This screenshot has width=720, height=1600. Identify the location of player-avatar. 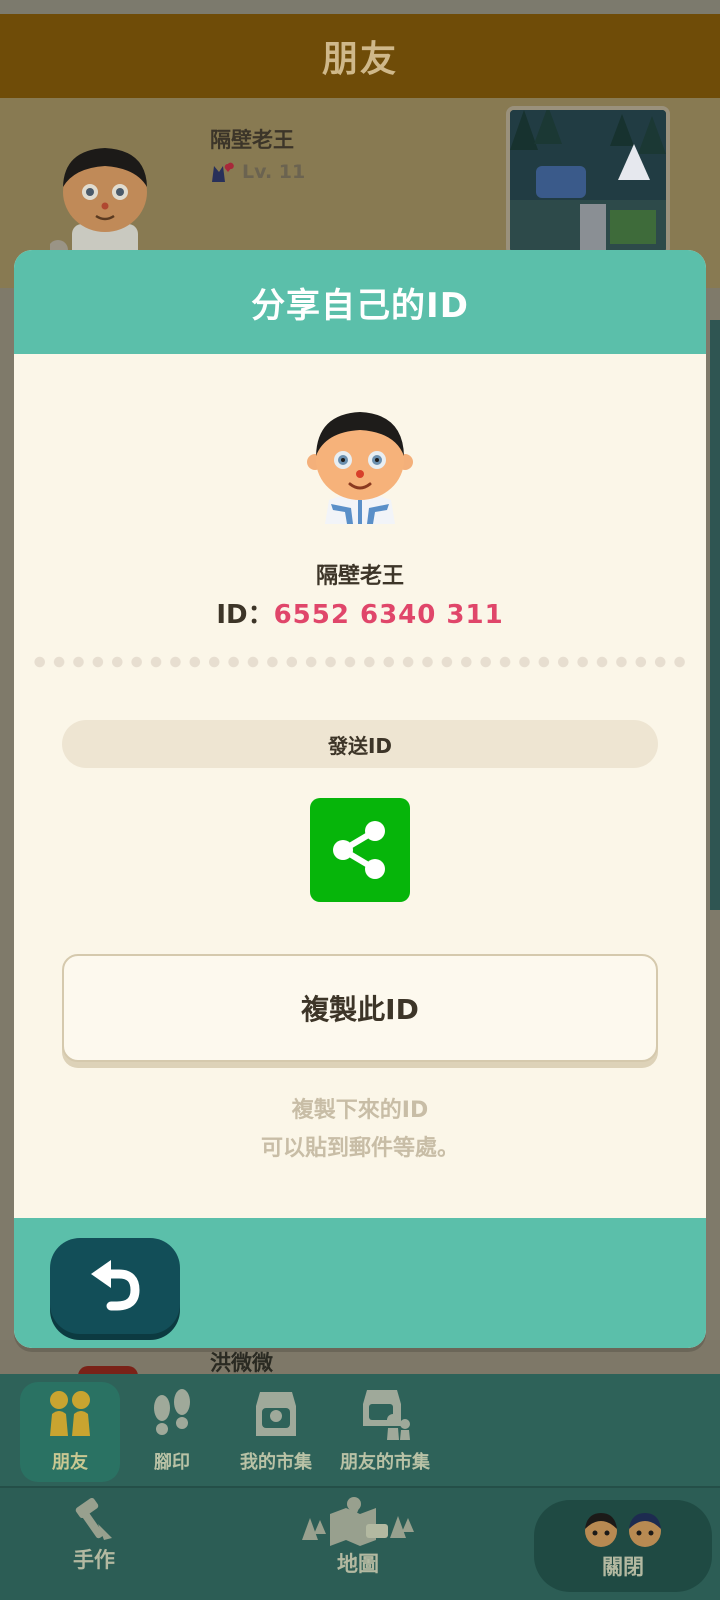
(360, 468).